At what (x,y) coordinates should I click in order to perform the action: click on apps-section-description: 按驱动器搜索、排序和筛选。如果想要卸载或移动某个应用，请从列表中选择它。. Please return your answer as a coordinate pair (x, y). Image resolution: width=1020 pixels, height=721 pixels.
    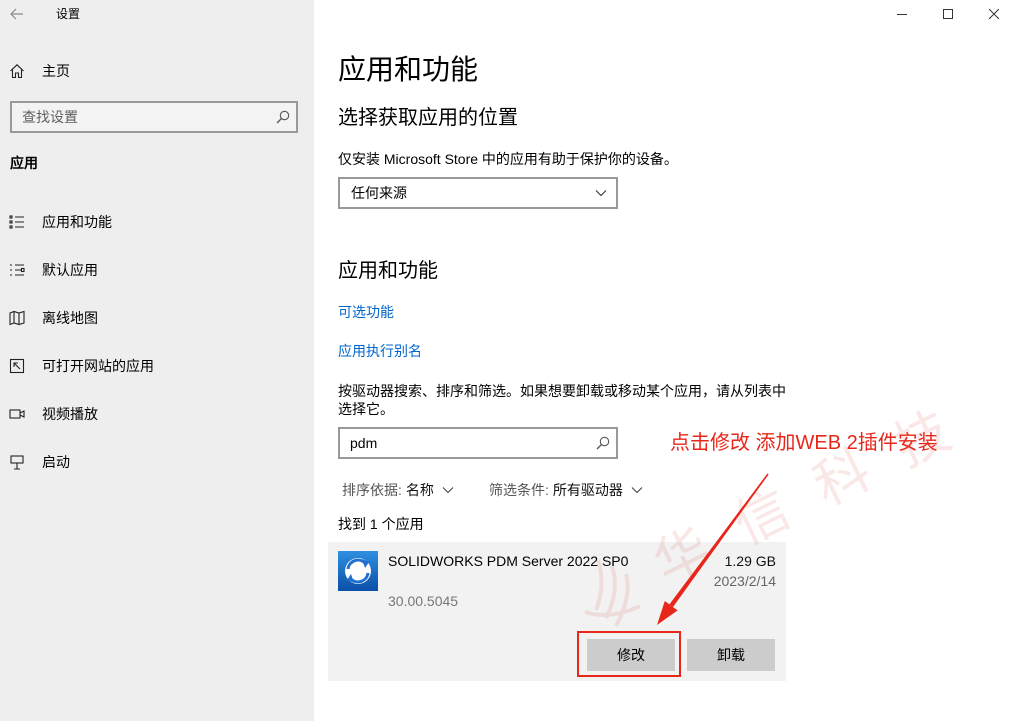
    Looking at the image, I should click on (562, 400).